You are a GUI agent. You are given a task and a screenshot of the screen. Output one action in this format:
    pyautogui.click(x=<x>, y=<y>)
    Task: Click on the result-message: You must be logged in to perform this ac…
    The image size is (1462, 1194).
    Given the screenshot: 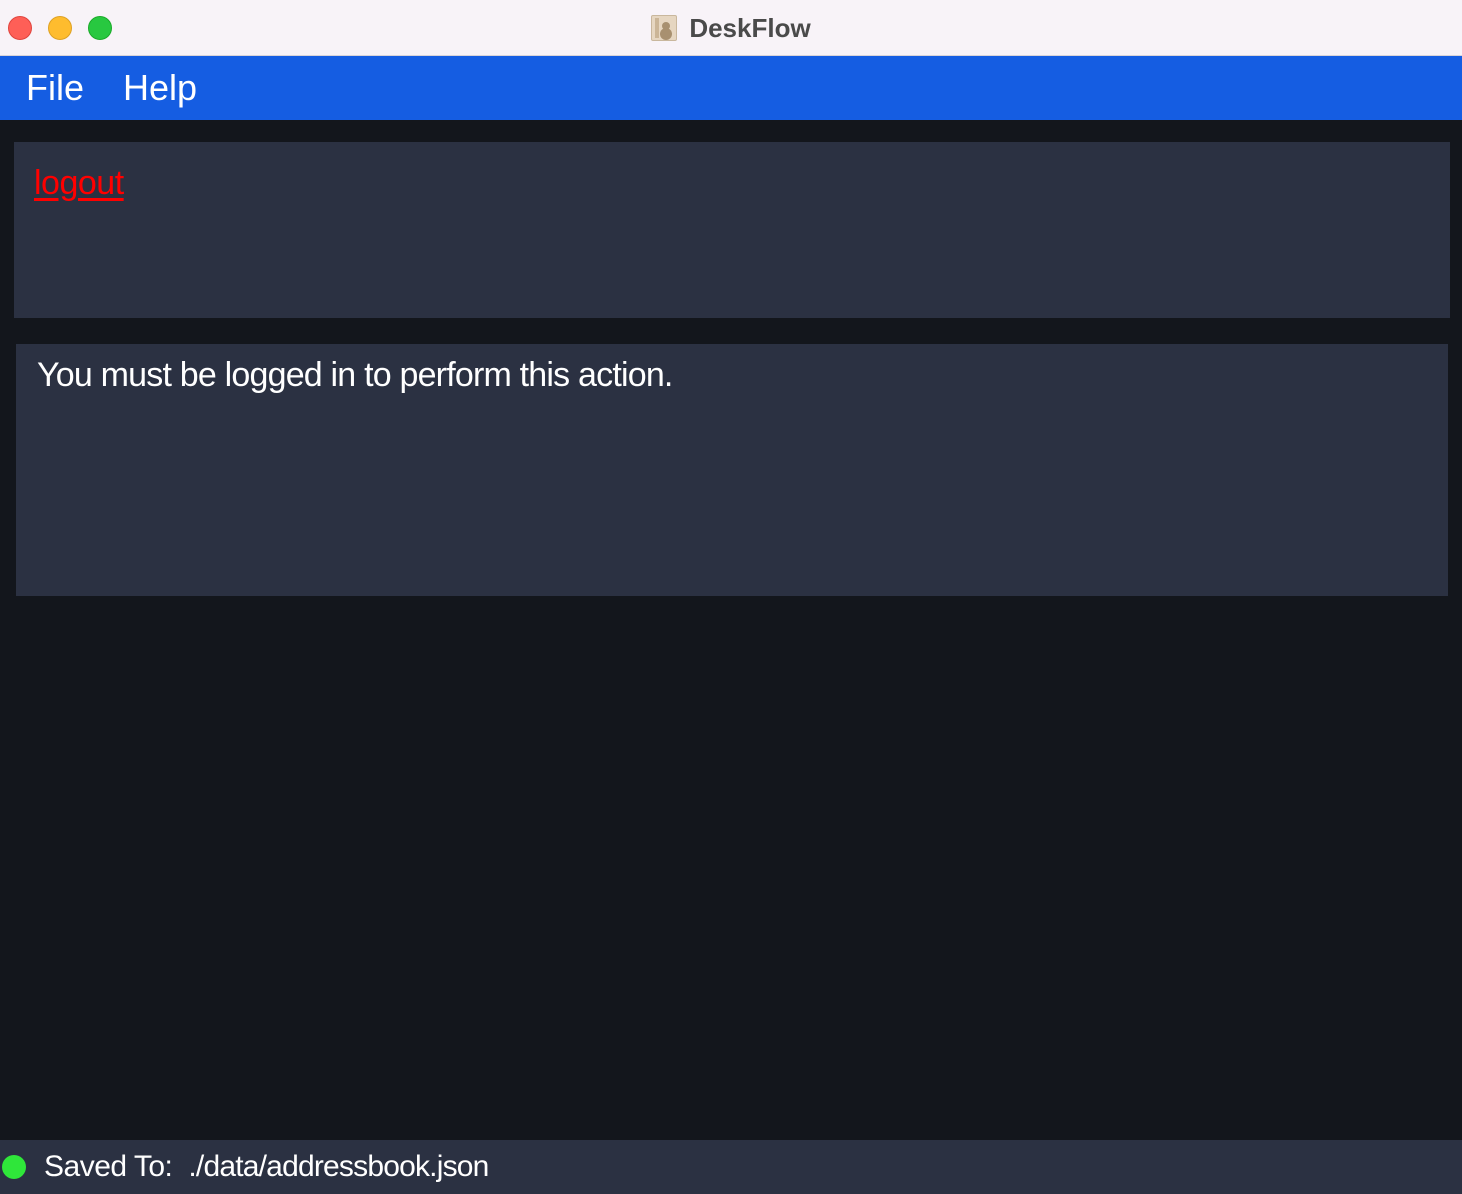 What is the action you would take?
    pyautogui.click(x=355, y=375)
    